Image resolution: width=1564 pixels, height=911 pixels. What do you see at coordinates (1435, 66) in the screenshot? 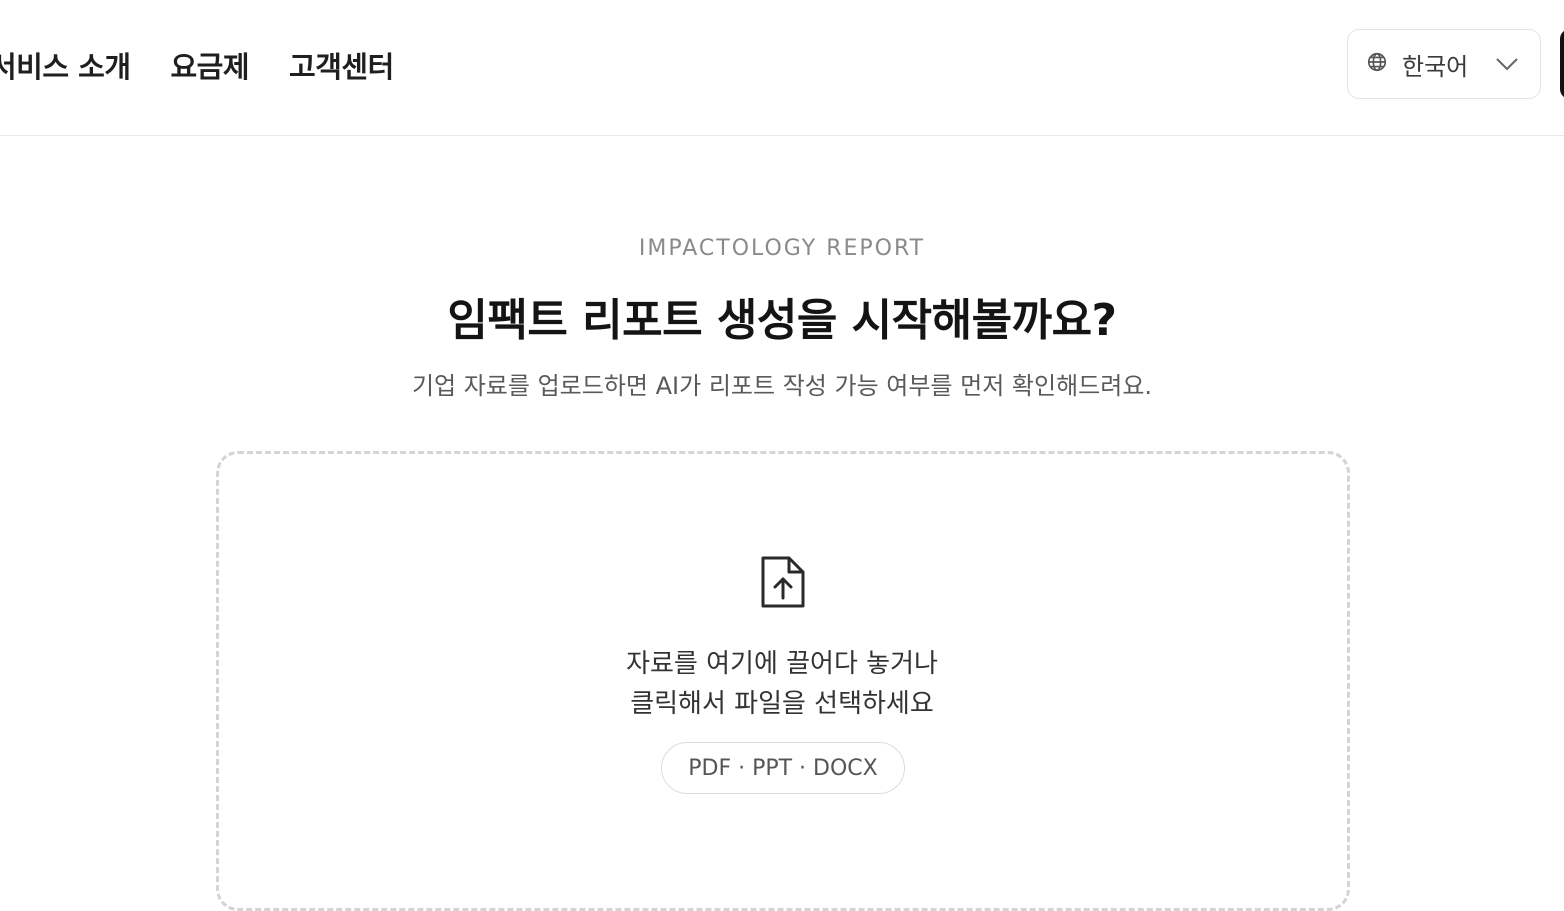
I see `language-label: 한국어` at bounding box center [1435, 66].